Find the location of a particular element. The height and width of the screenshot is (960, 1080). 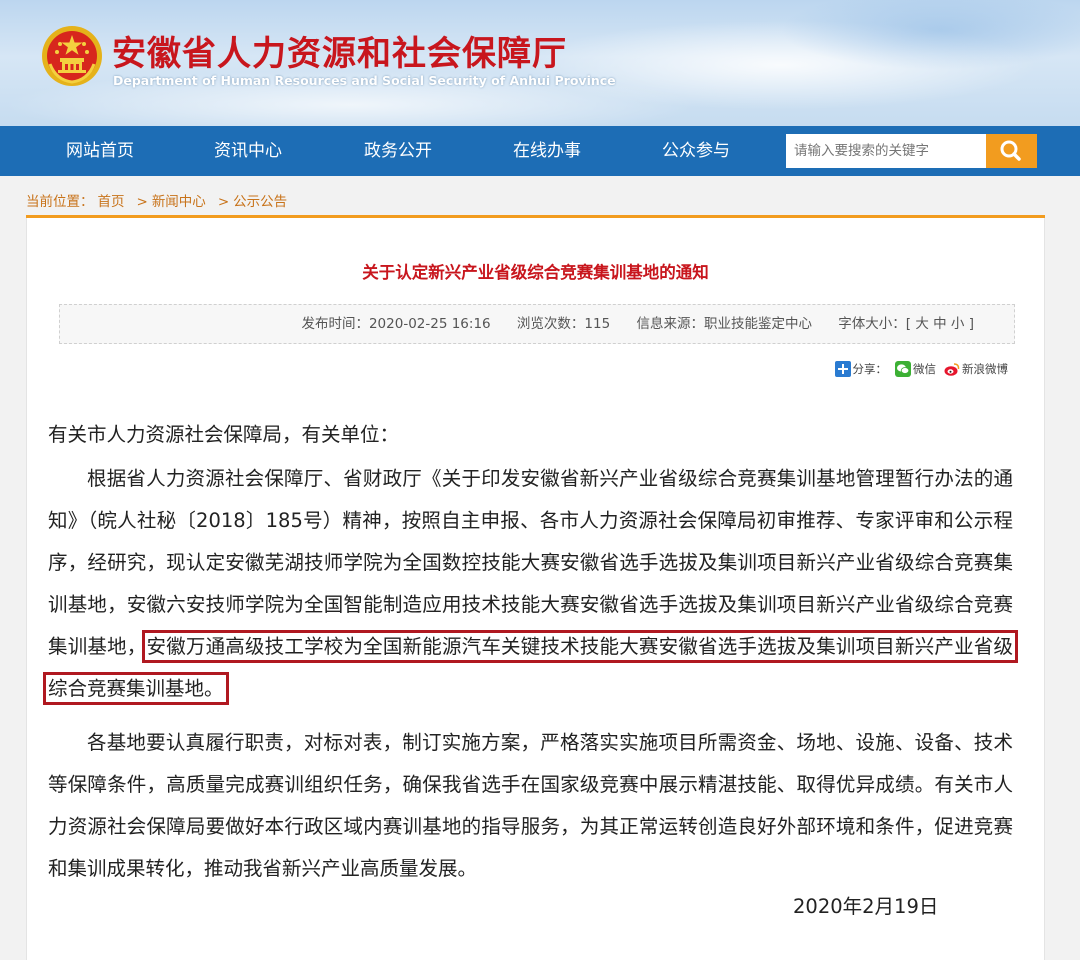

breadcrumb-label: 当前位置： is located at coordinates (60, 202).